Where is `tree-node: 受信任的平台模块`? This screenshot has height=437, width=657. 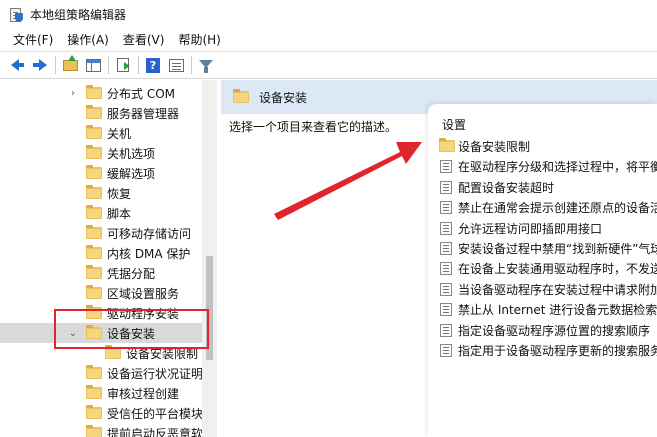 tree-node: 受信任的平台模块 is located at coordinates (102, 413).